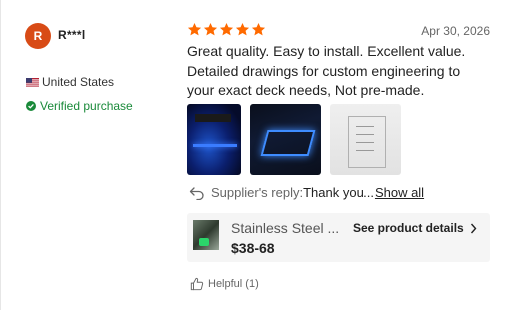 Image resolution: width=530 pixels, height=310 pixels. I want to click on verified-badge: Verified purchase, so click(79, 106).